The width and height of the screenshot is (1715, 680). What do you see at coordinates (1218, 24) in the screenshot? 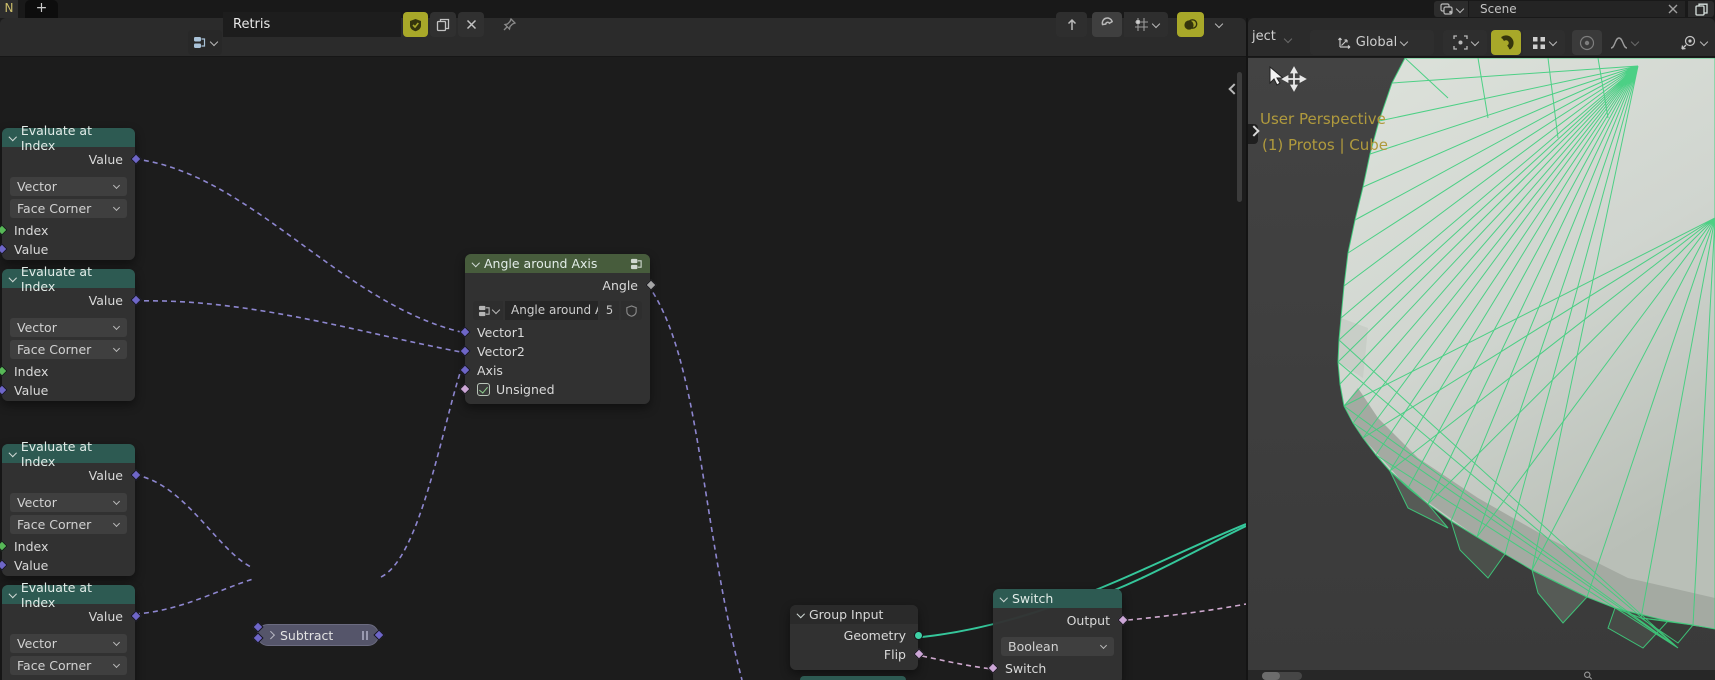
I see `overlays-dropdown` at bounding box center [1218, 24].